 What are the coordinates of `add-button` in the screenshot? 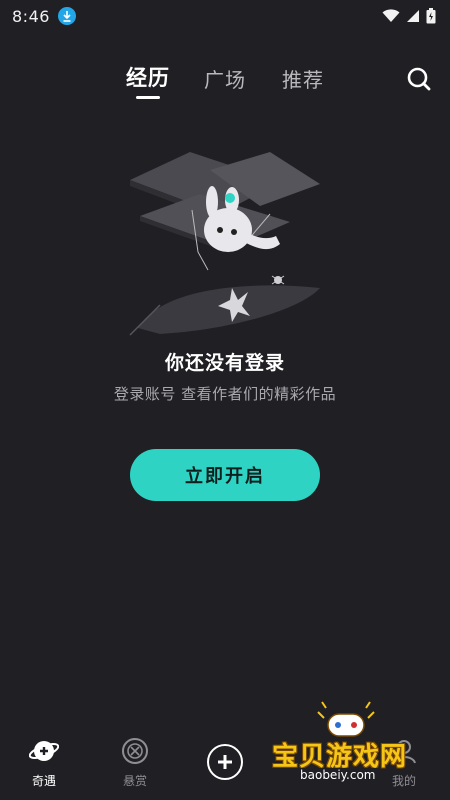 It's located at (225, 762).